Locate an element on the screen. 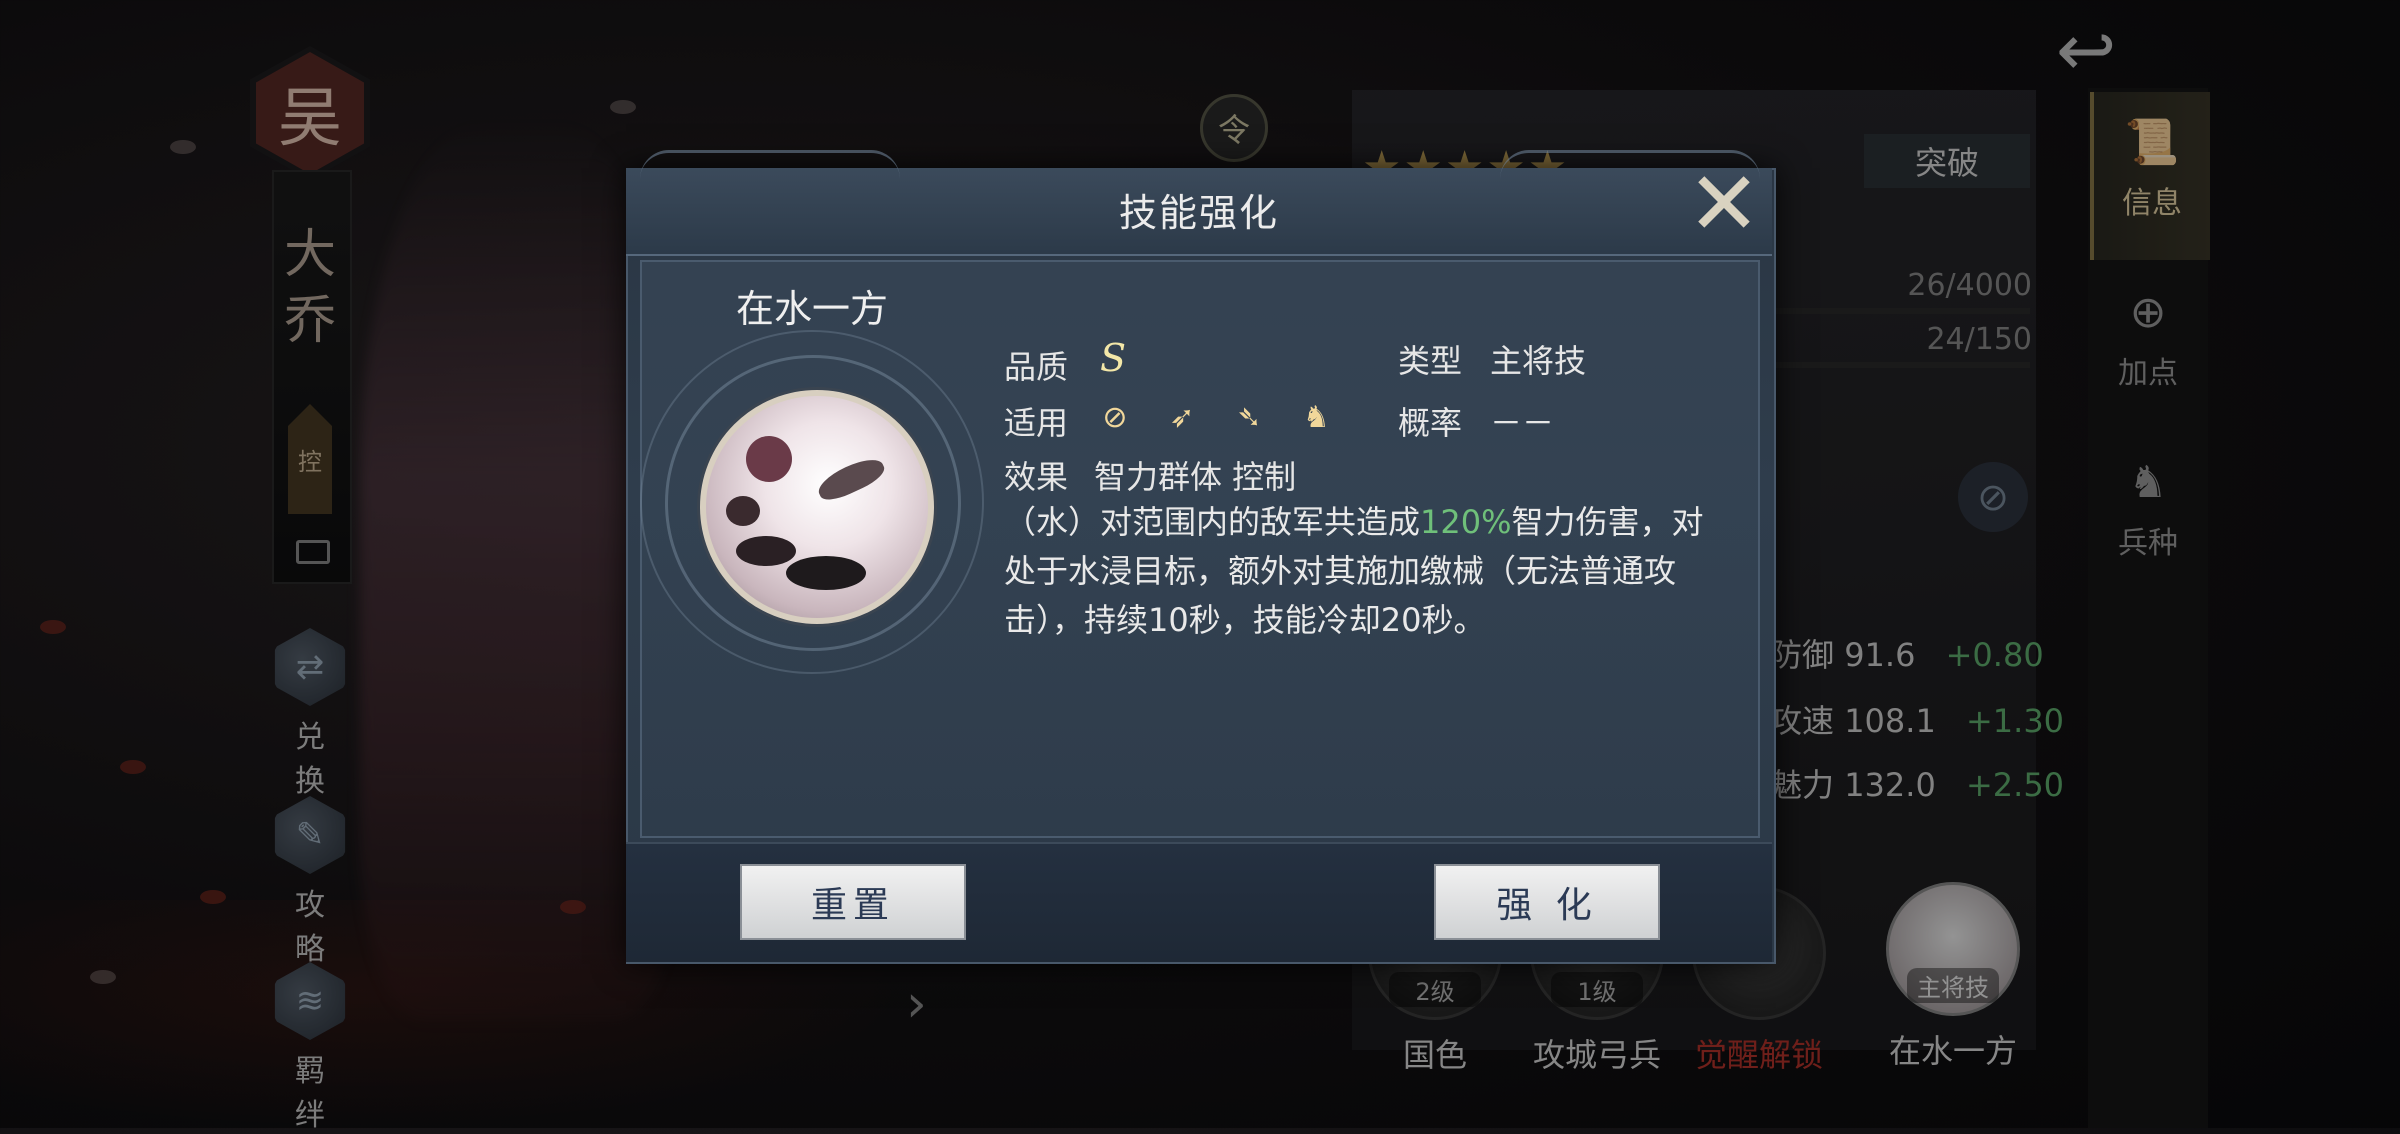 The height and width of the screenshot is (1134, 2400). cavalry-icon: ♞ is located at coordinates (1316, 417).